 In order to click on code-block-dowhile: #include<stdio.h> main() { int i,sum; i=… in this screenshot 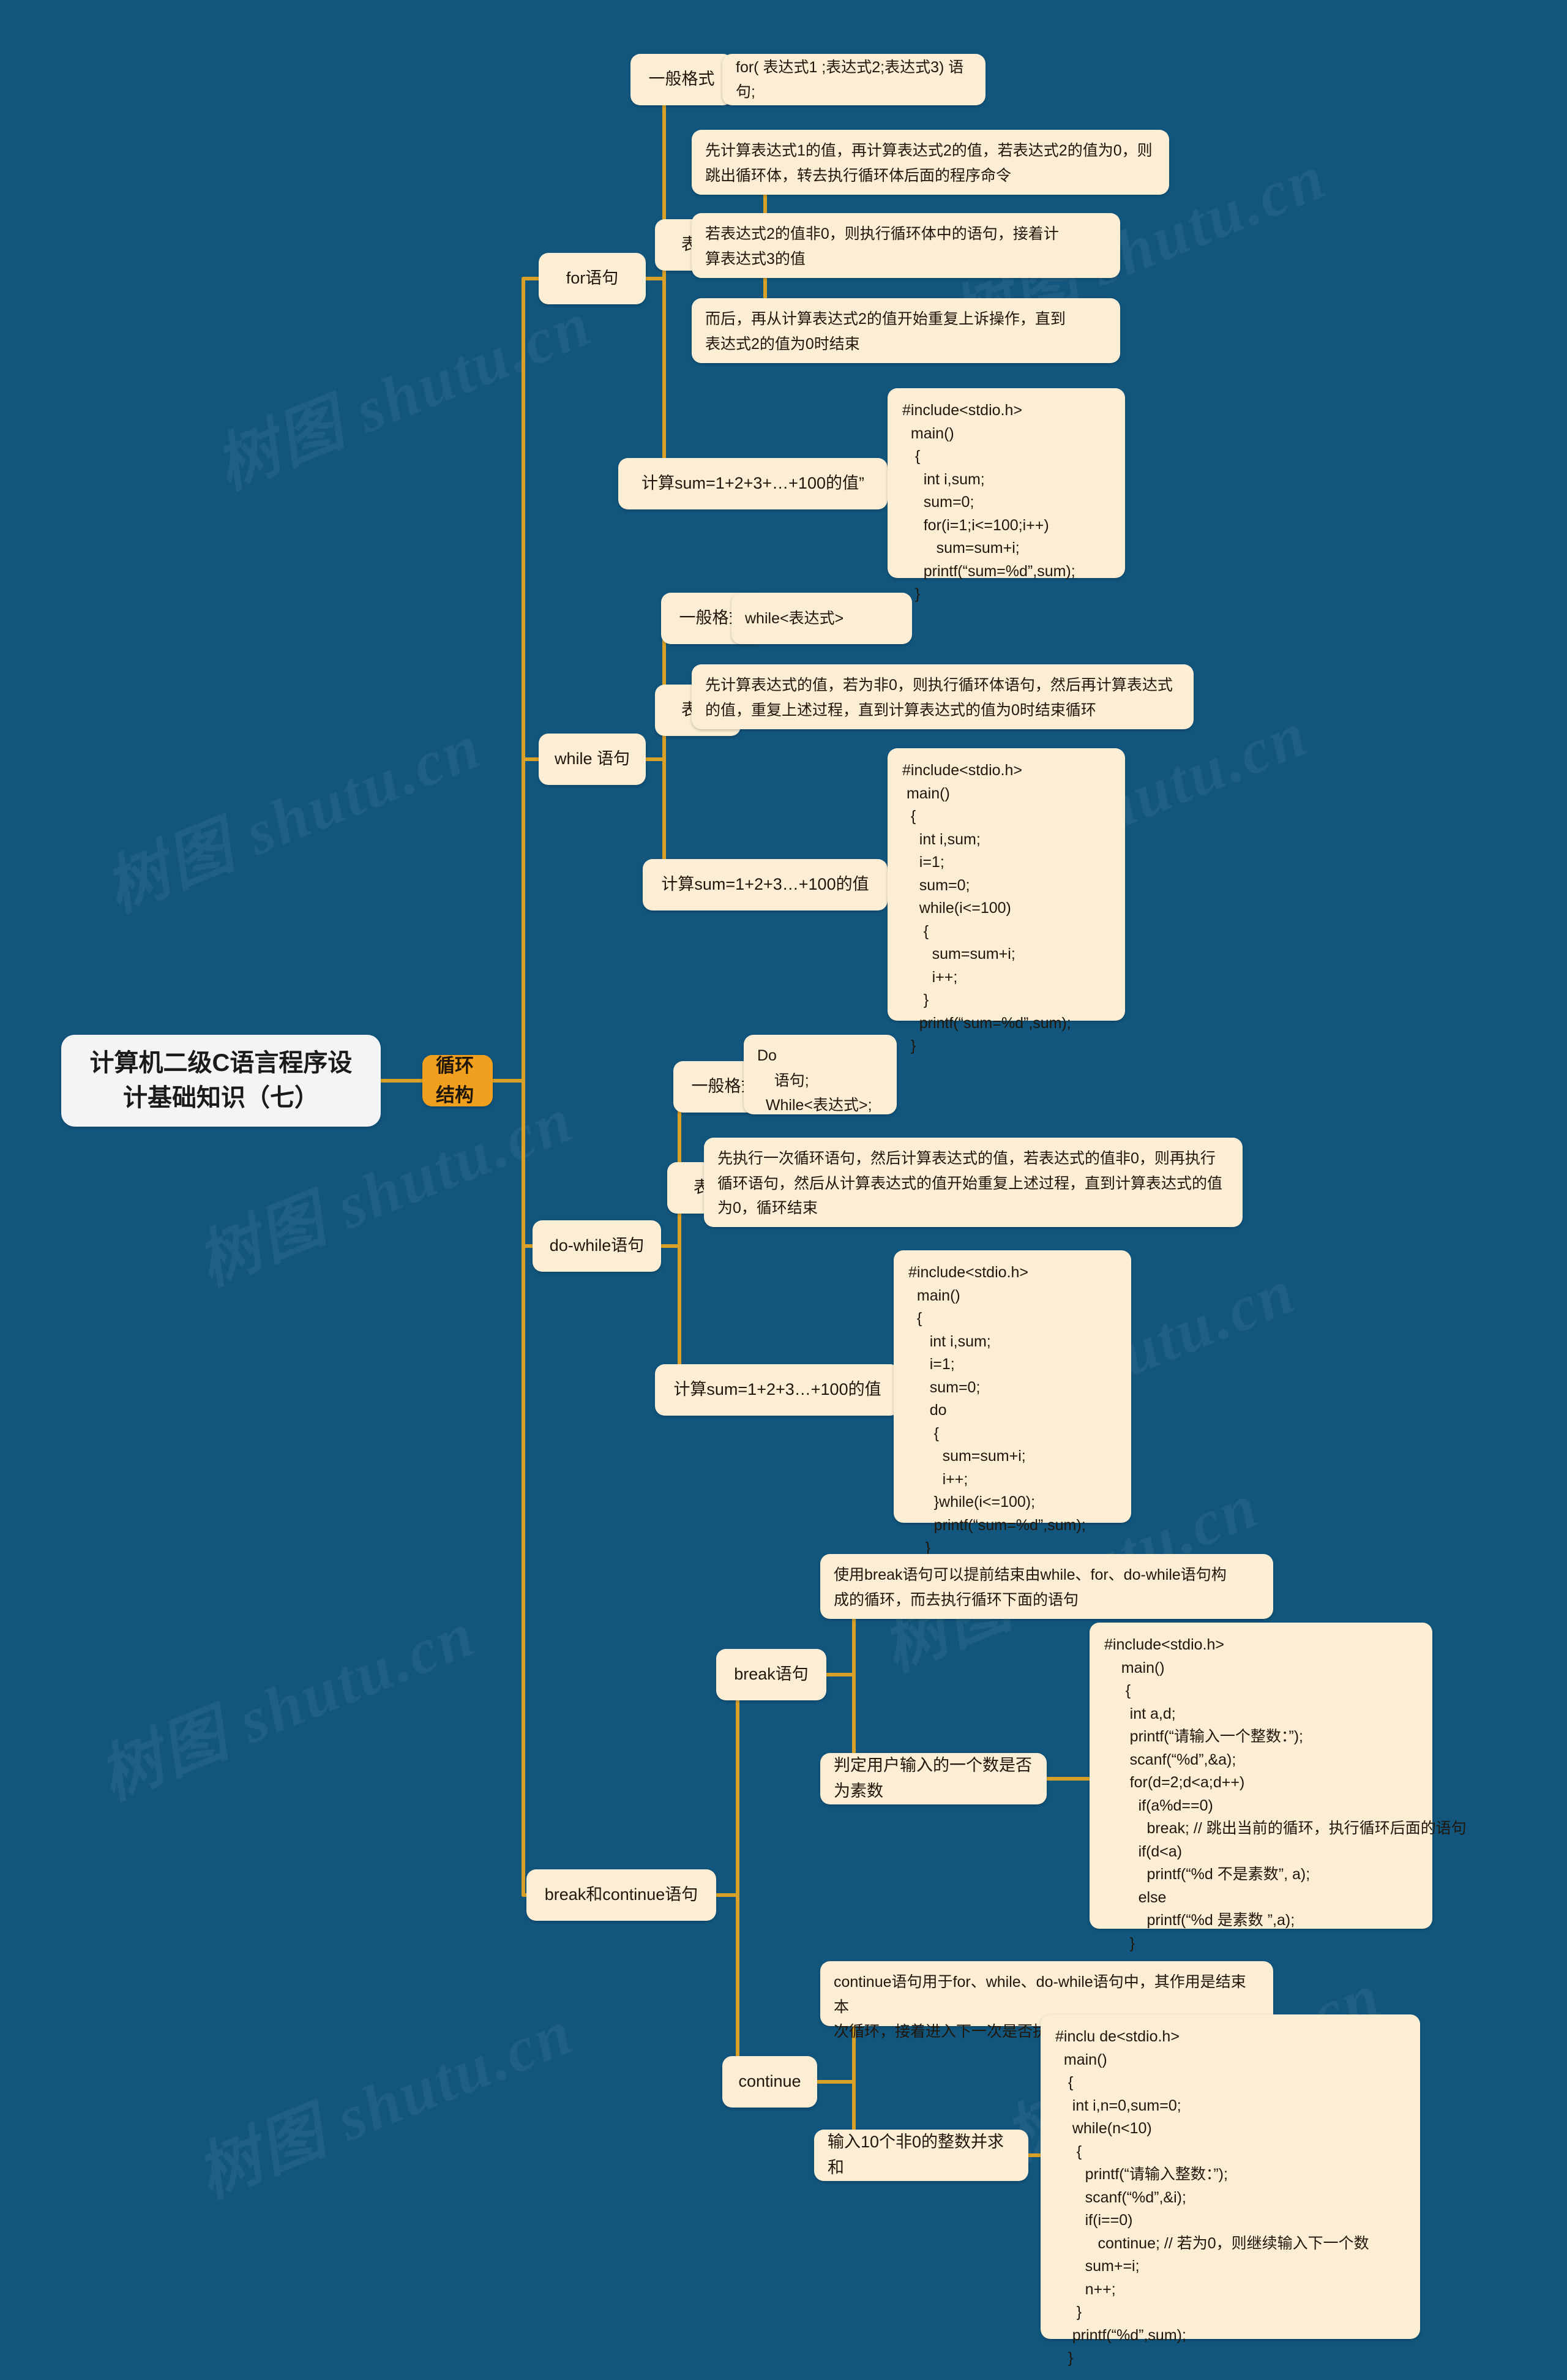, I will do `click(1012, 1403)`.